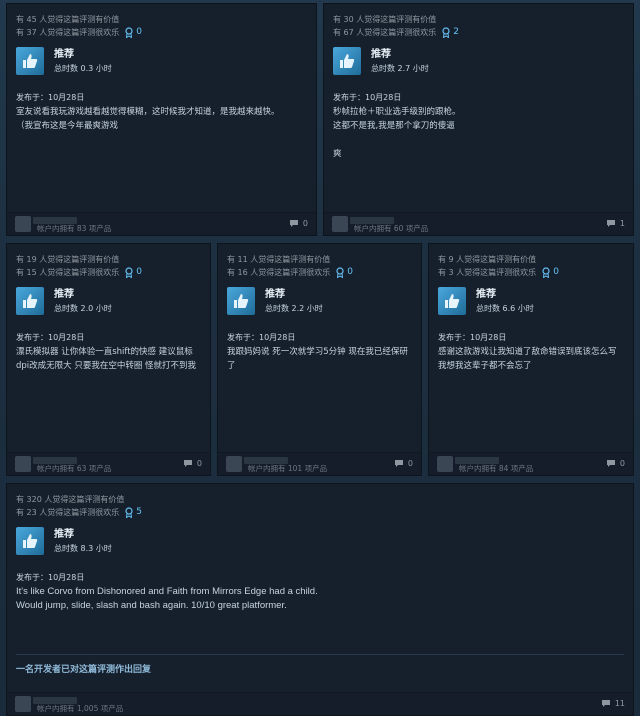 This screenshot has height=716, width=640. I want to click on helpful-line: 有 9 人觉得这篇评测有价值, so click(487, 259).